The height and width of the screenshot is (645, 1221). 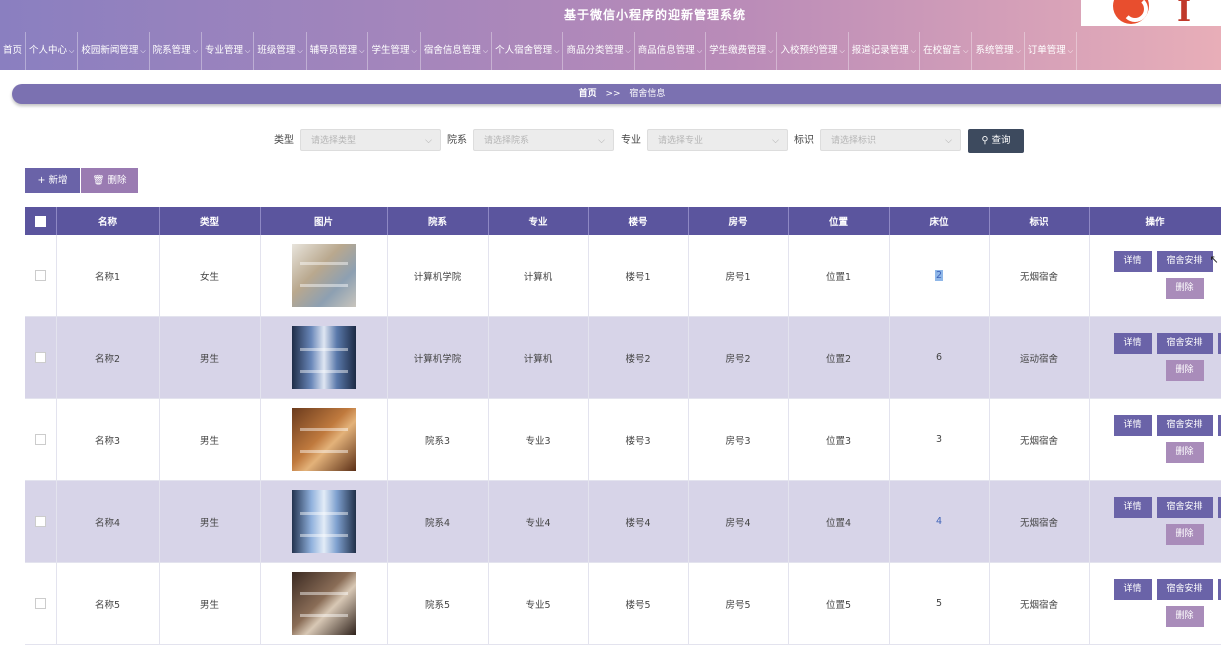 I want to click on bulk-delete-button: 🗑 删除, so click(x=109, y=180).